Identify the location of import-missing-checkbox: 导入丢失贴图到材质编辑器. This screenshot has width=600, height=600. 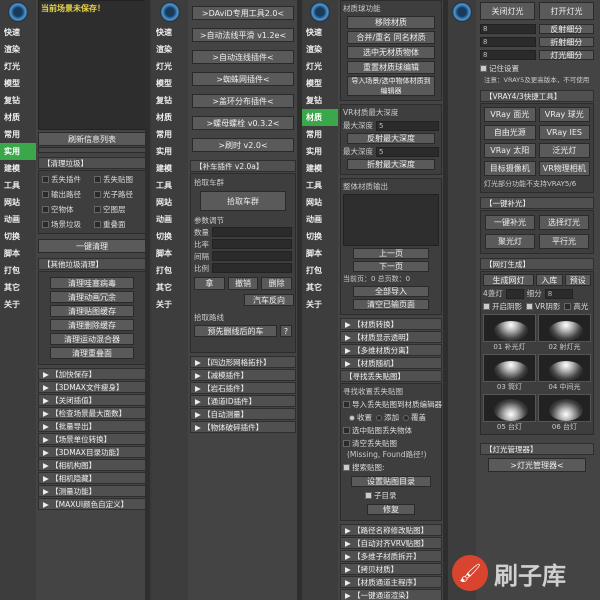
(392, 404).